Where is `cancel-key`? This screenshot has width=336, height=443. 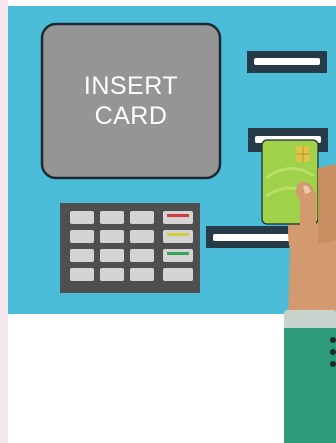
cancel-key is located at coordinates (178, 217).